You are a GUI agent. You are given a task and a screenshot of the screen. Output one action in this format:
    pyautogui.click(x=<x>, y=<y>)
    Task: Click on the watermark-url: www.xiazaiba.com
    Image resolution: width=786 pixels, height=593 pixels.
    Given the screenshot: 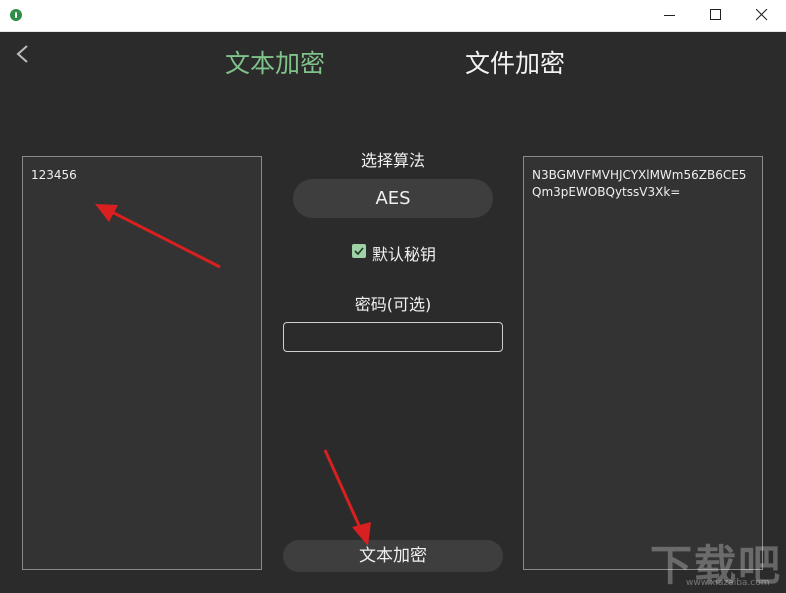 What is the action you would take?
    pyautogui.click(x=728, y=583)
    